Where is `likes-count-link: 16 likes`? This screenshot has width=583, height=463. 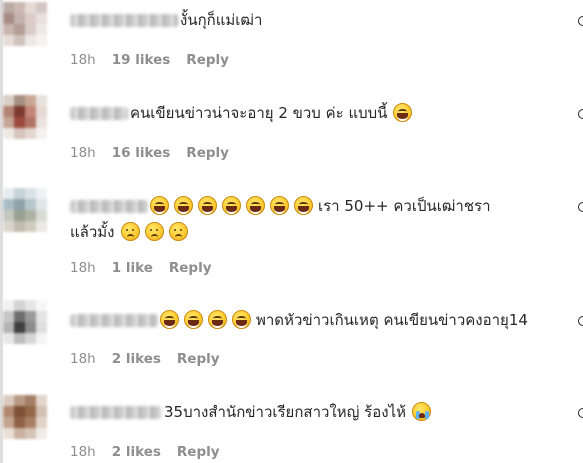
likes-count-link: 16 likes is located at coordinates (141, 153).